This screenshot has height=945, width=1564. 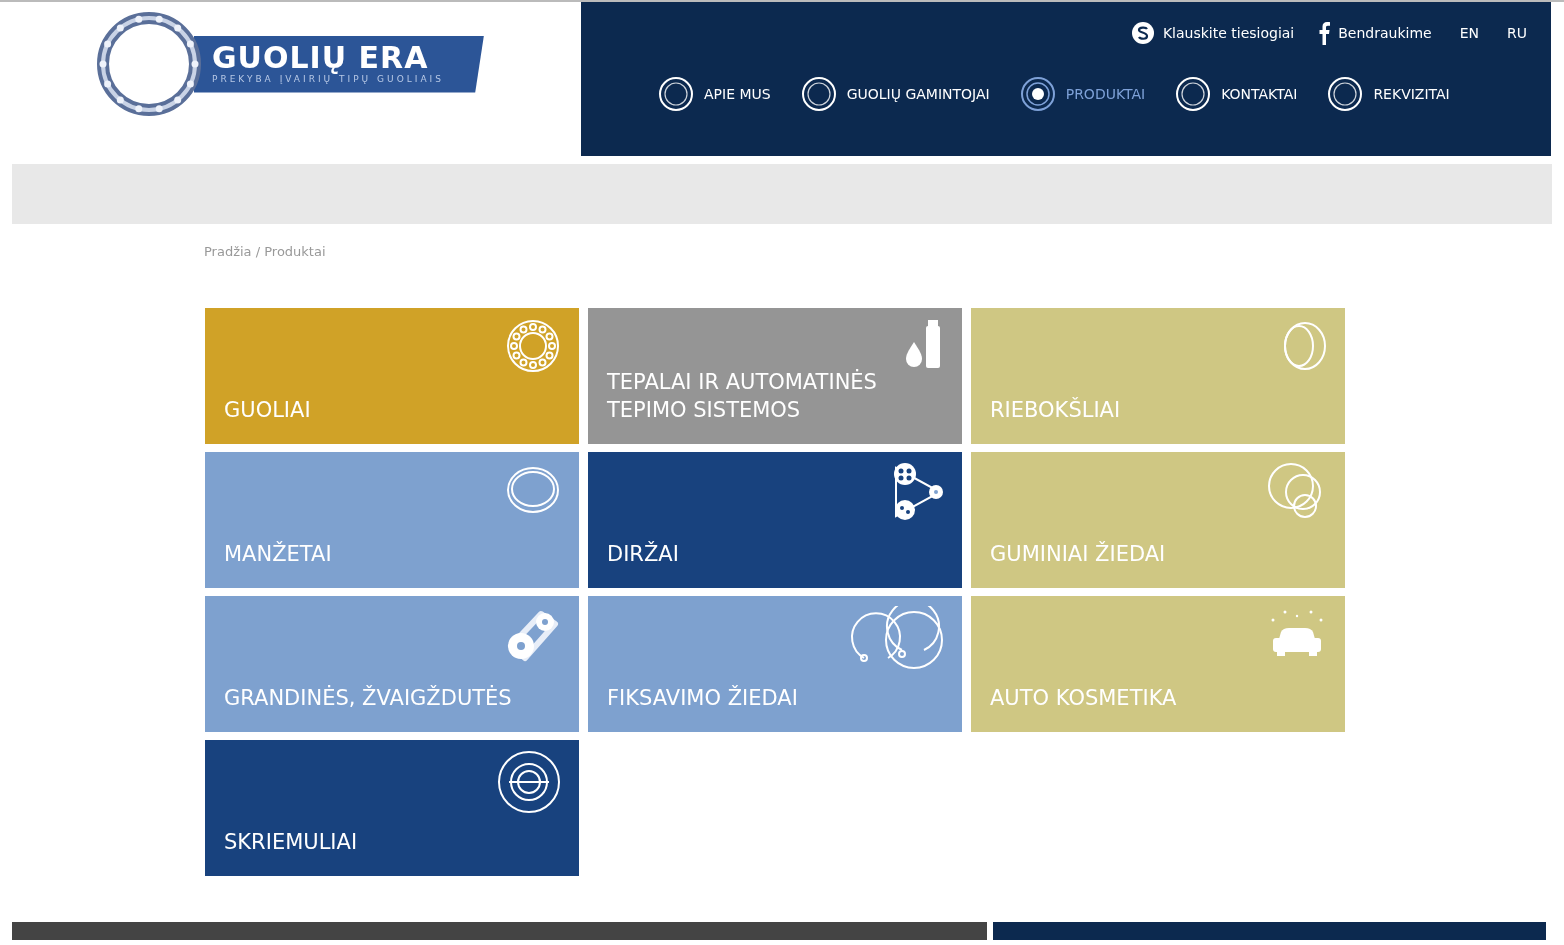 What do you see at coordinates (1236, 94) in the screenshot?
I see `nav-link: KONTAKTAI` at bounding box center [1236, 94].